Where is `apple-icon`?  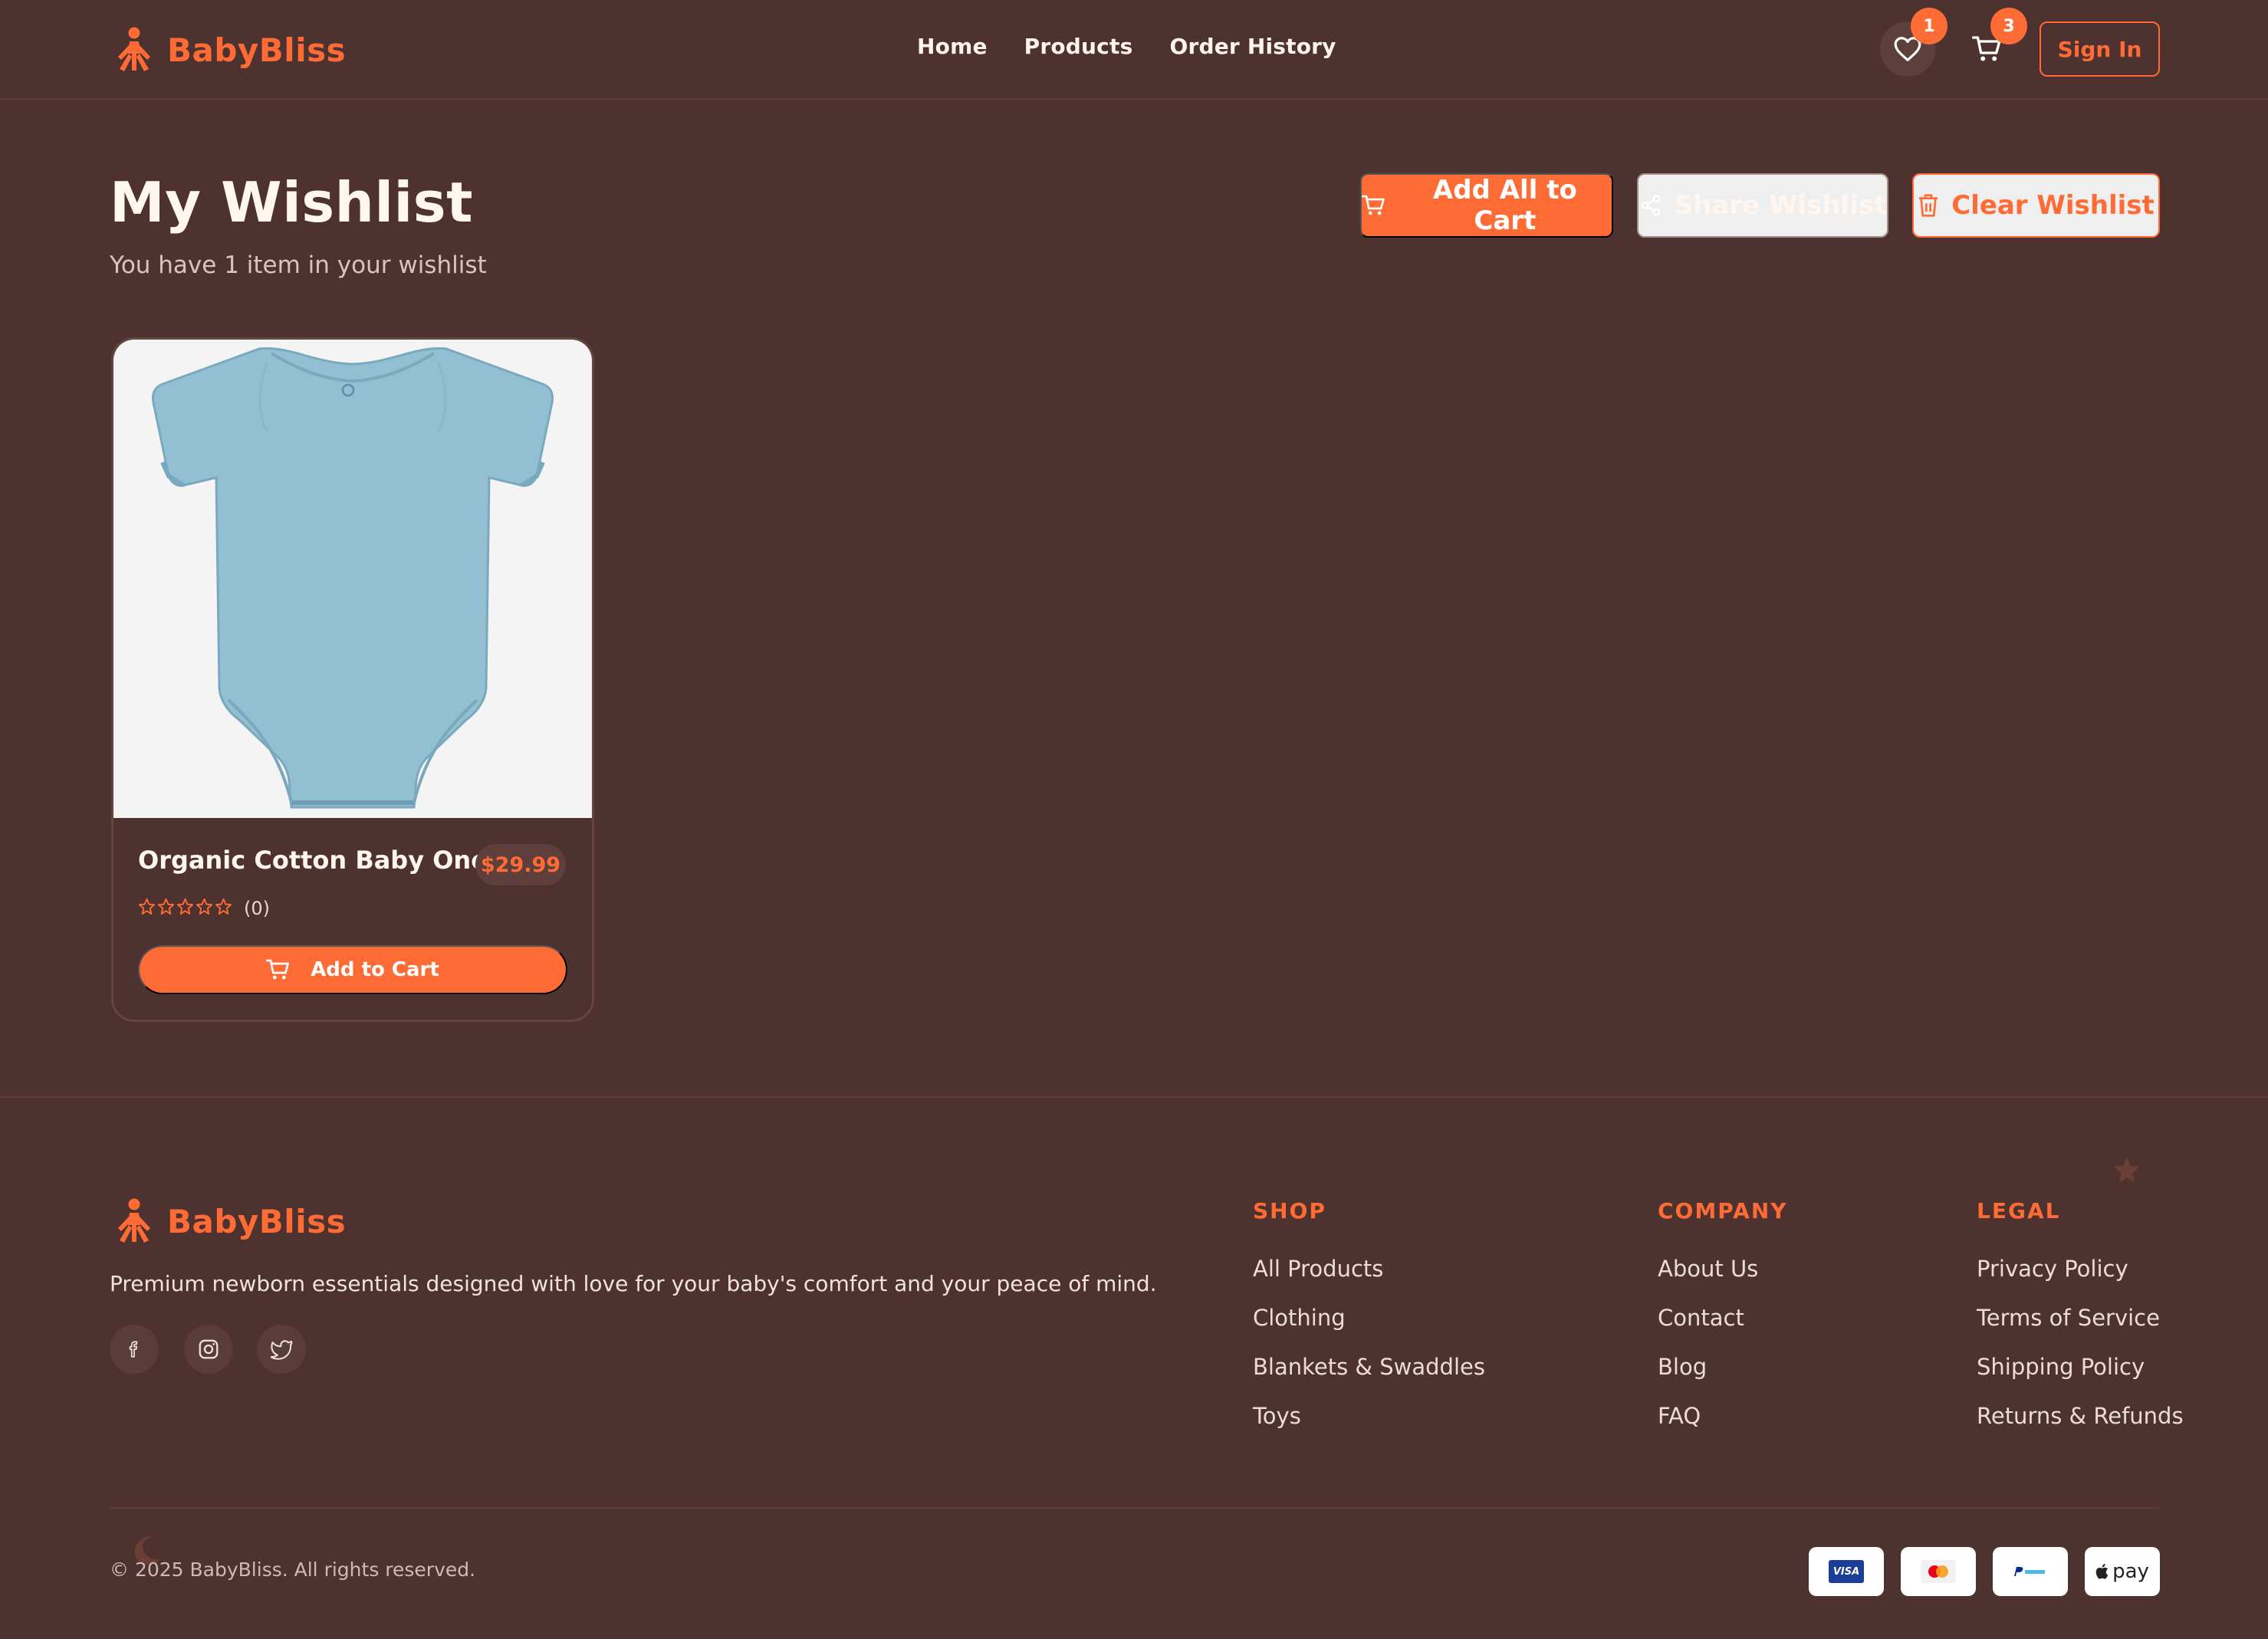
apple-icon is located at coordinates (2102, 1572).